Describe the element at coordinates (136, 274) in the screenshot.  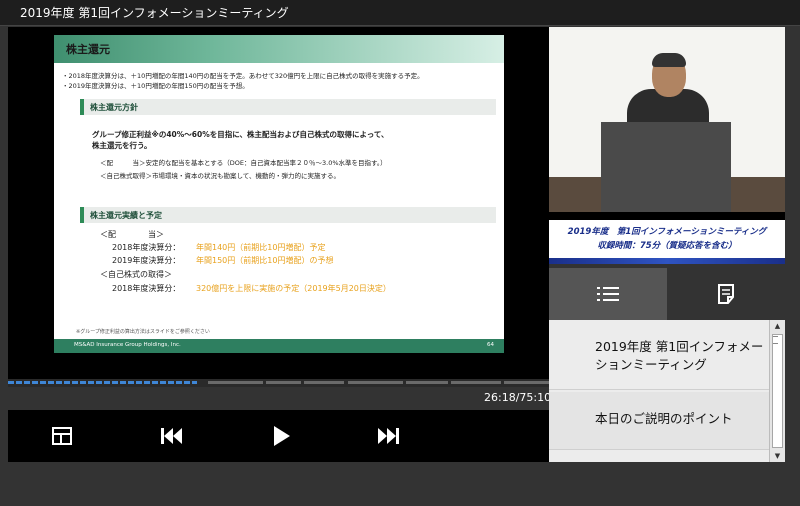
I see `buyback-label: ＜自己株式の取得＞` at that location.